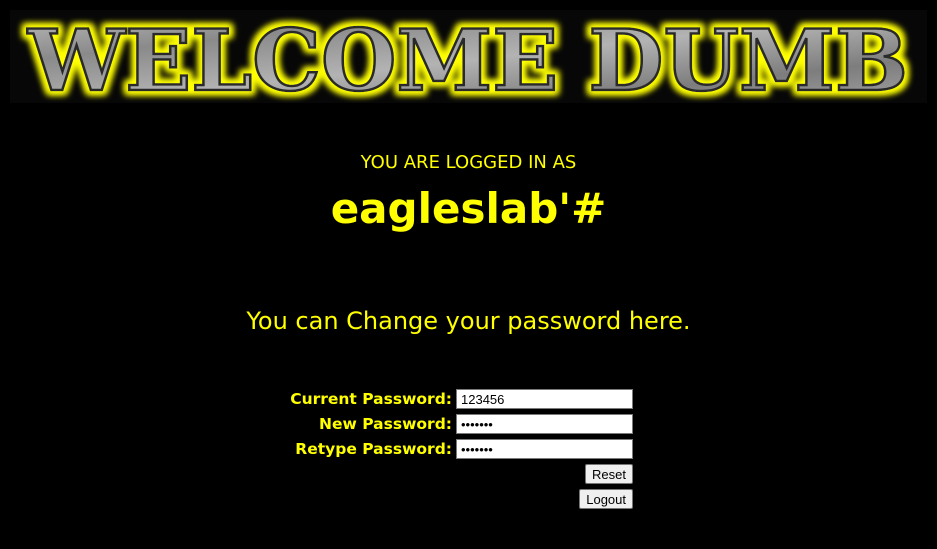 Image resolution: width=937 pixels, height=549 pixels. Describe the element at coordinates (371, 399) in the screenshot. I see `current-password-label: Current Password:` at that location.